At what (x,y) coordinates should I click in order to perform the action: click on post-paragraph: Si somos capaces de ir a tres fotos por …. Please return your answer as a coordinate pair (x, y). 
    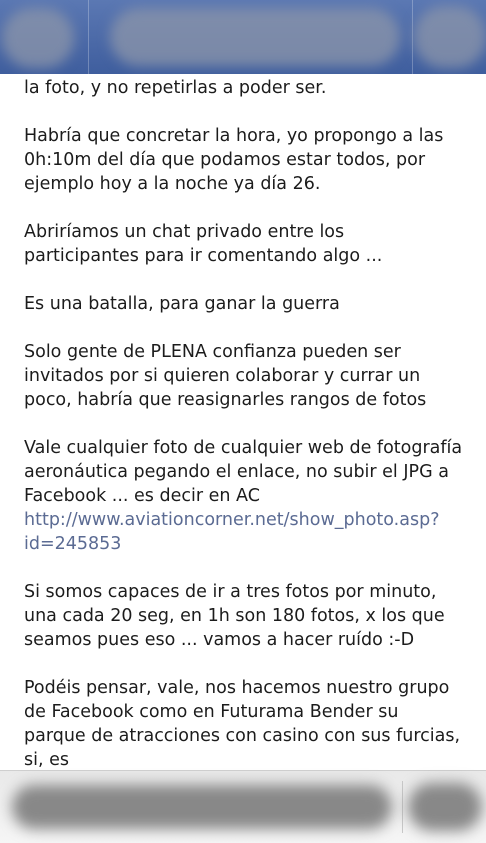
    Looking at the image, I should click on (234, 616).